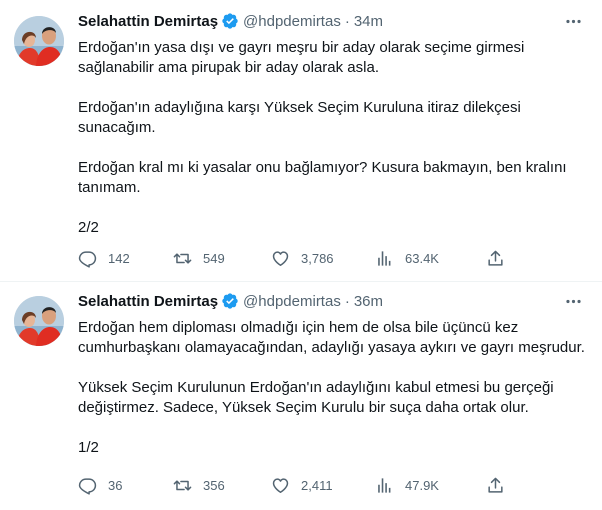 This screenshot has height=510, width=602. What do you see at coordinates (214, 485) in the screenshot?
I see `retweet-count: 356` at bounding box center [214, 485].